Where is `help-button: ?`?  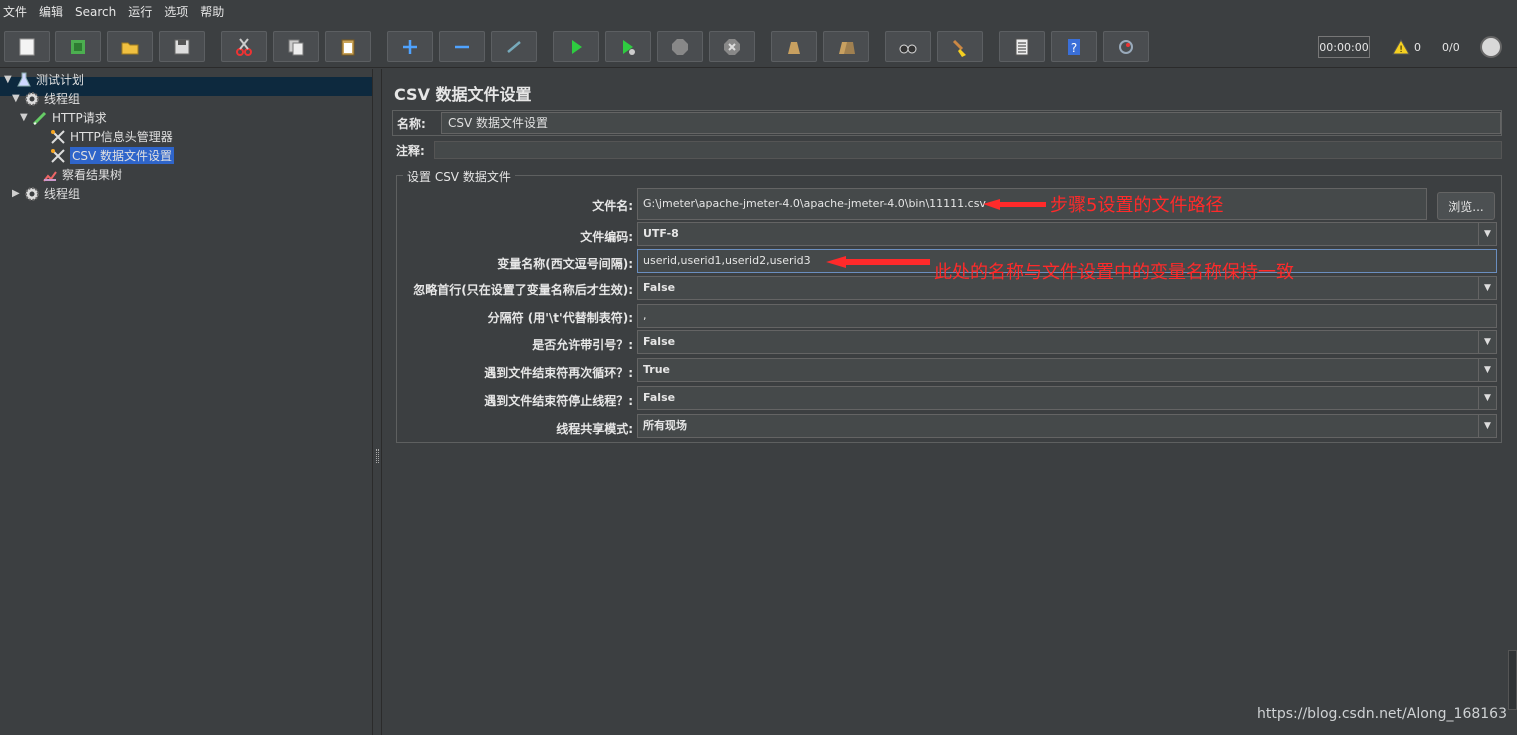
help-button: ? is located at coordinates (1074, 46).